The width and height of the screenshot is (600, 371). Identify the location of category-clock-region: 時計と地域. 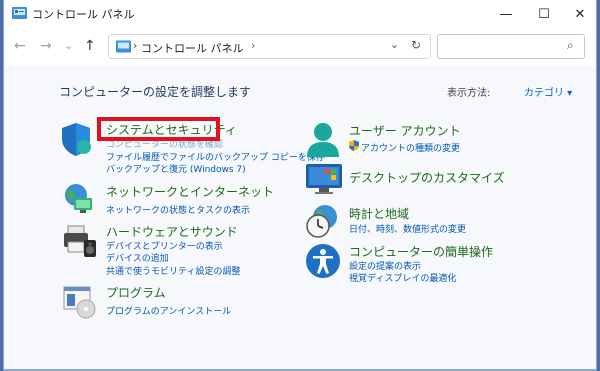
(379, 213).